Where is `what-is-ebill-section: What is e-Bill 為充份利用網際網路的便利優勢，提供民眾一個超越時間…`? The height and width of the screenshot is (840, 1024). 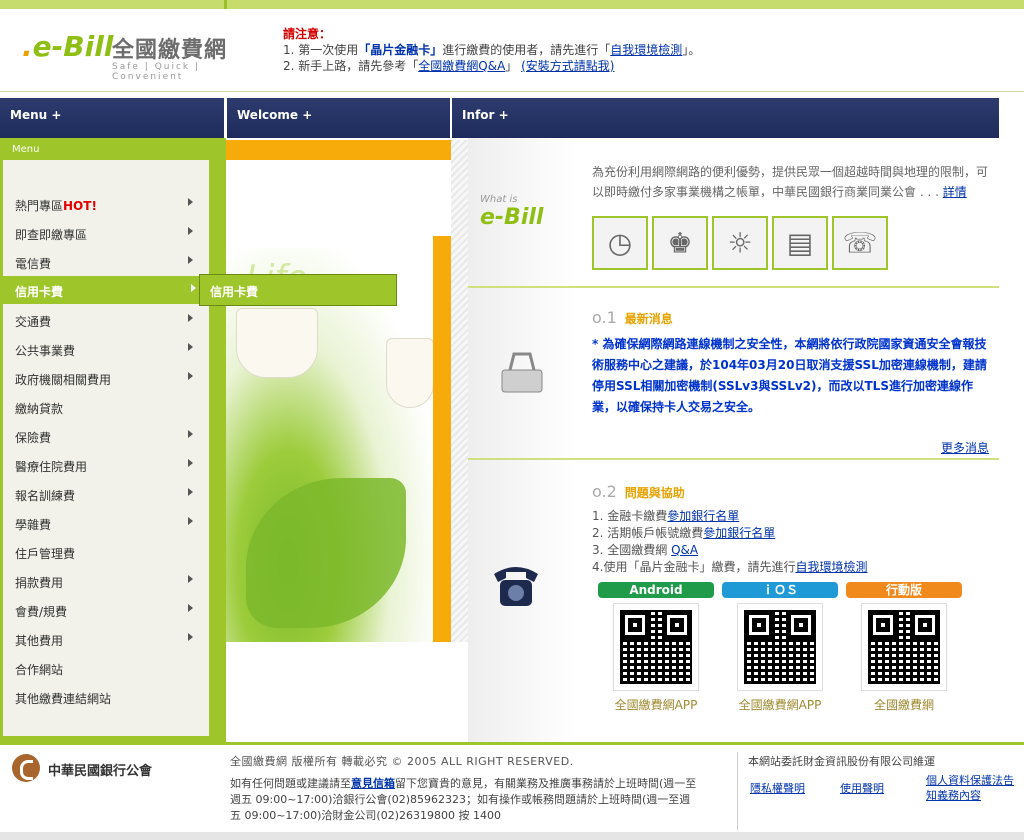 what-is-ebill-section: What is e-Bill 為充份利用網際網路的便利優勢，提供民眾一個超越時間… is located at coordinates (733, 213).